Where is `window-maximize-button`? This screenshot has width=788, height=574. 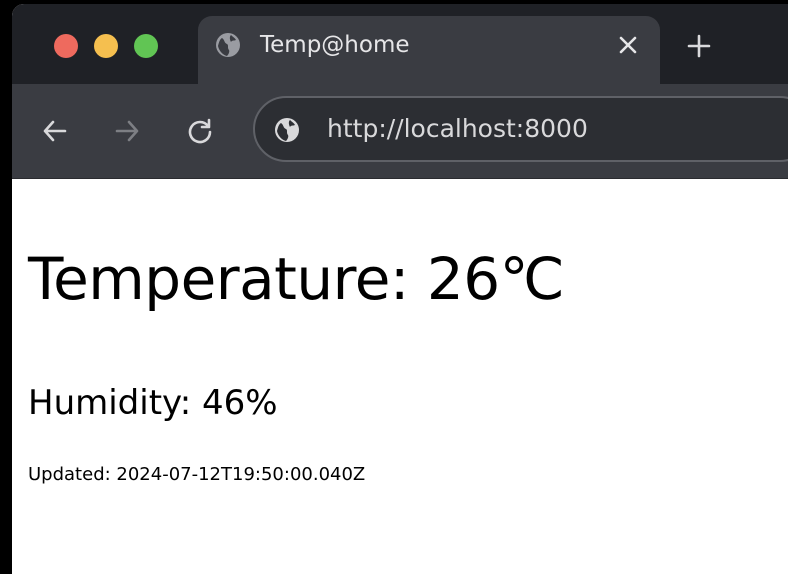 window-maximize-button is located at coordinates (146, 46).